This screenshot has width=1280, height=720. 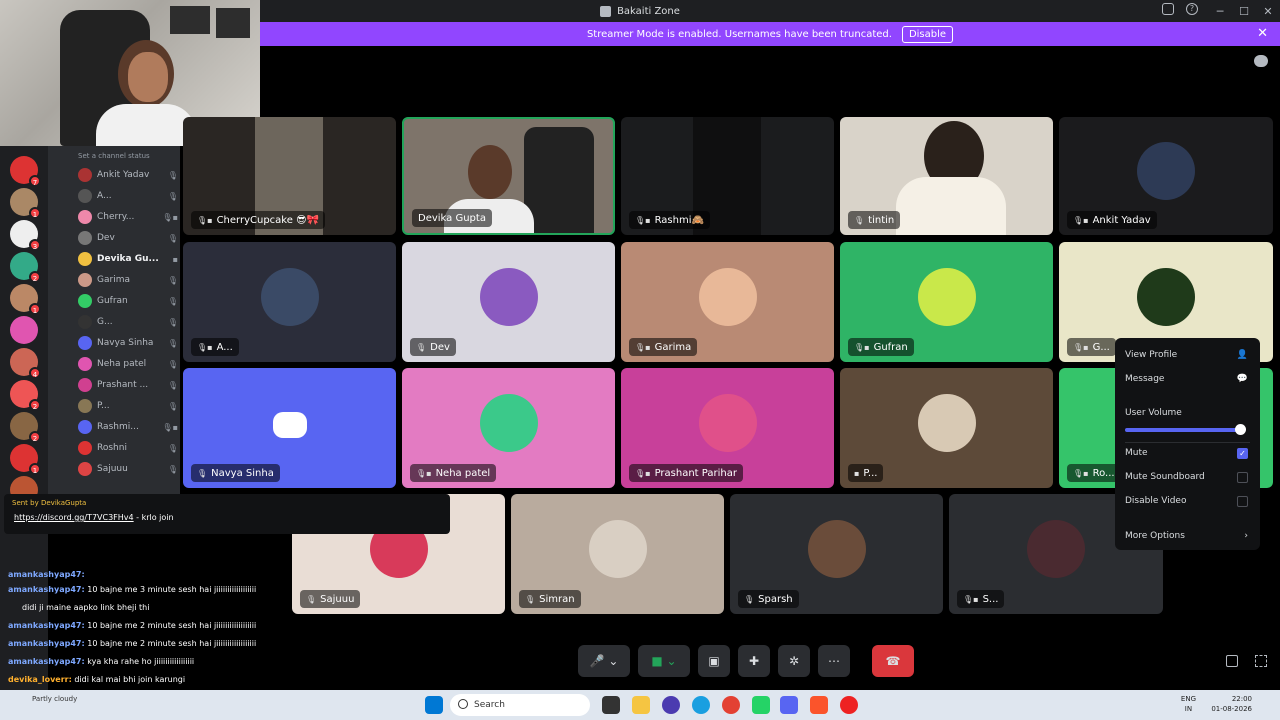 What do you see at coordinates (1192, 9) in the screenshot?
I see `help-icon: ?` at bounding box center [1192, 9].